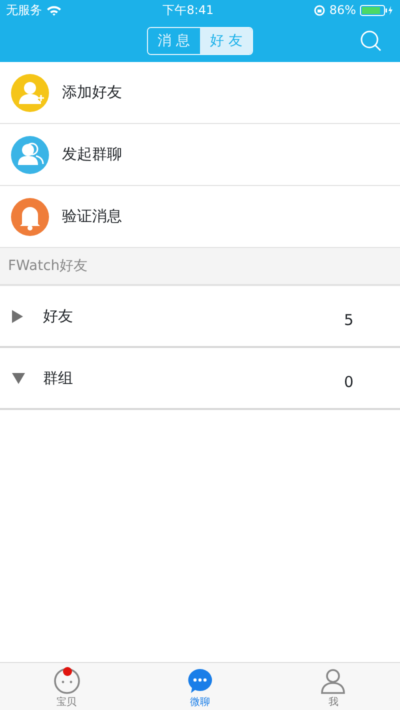 The width and height of the screenshot is (400, 710). Describe the element at coordinates (200, 681) in the screenshot. I see `chat-icon` at that location.